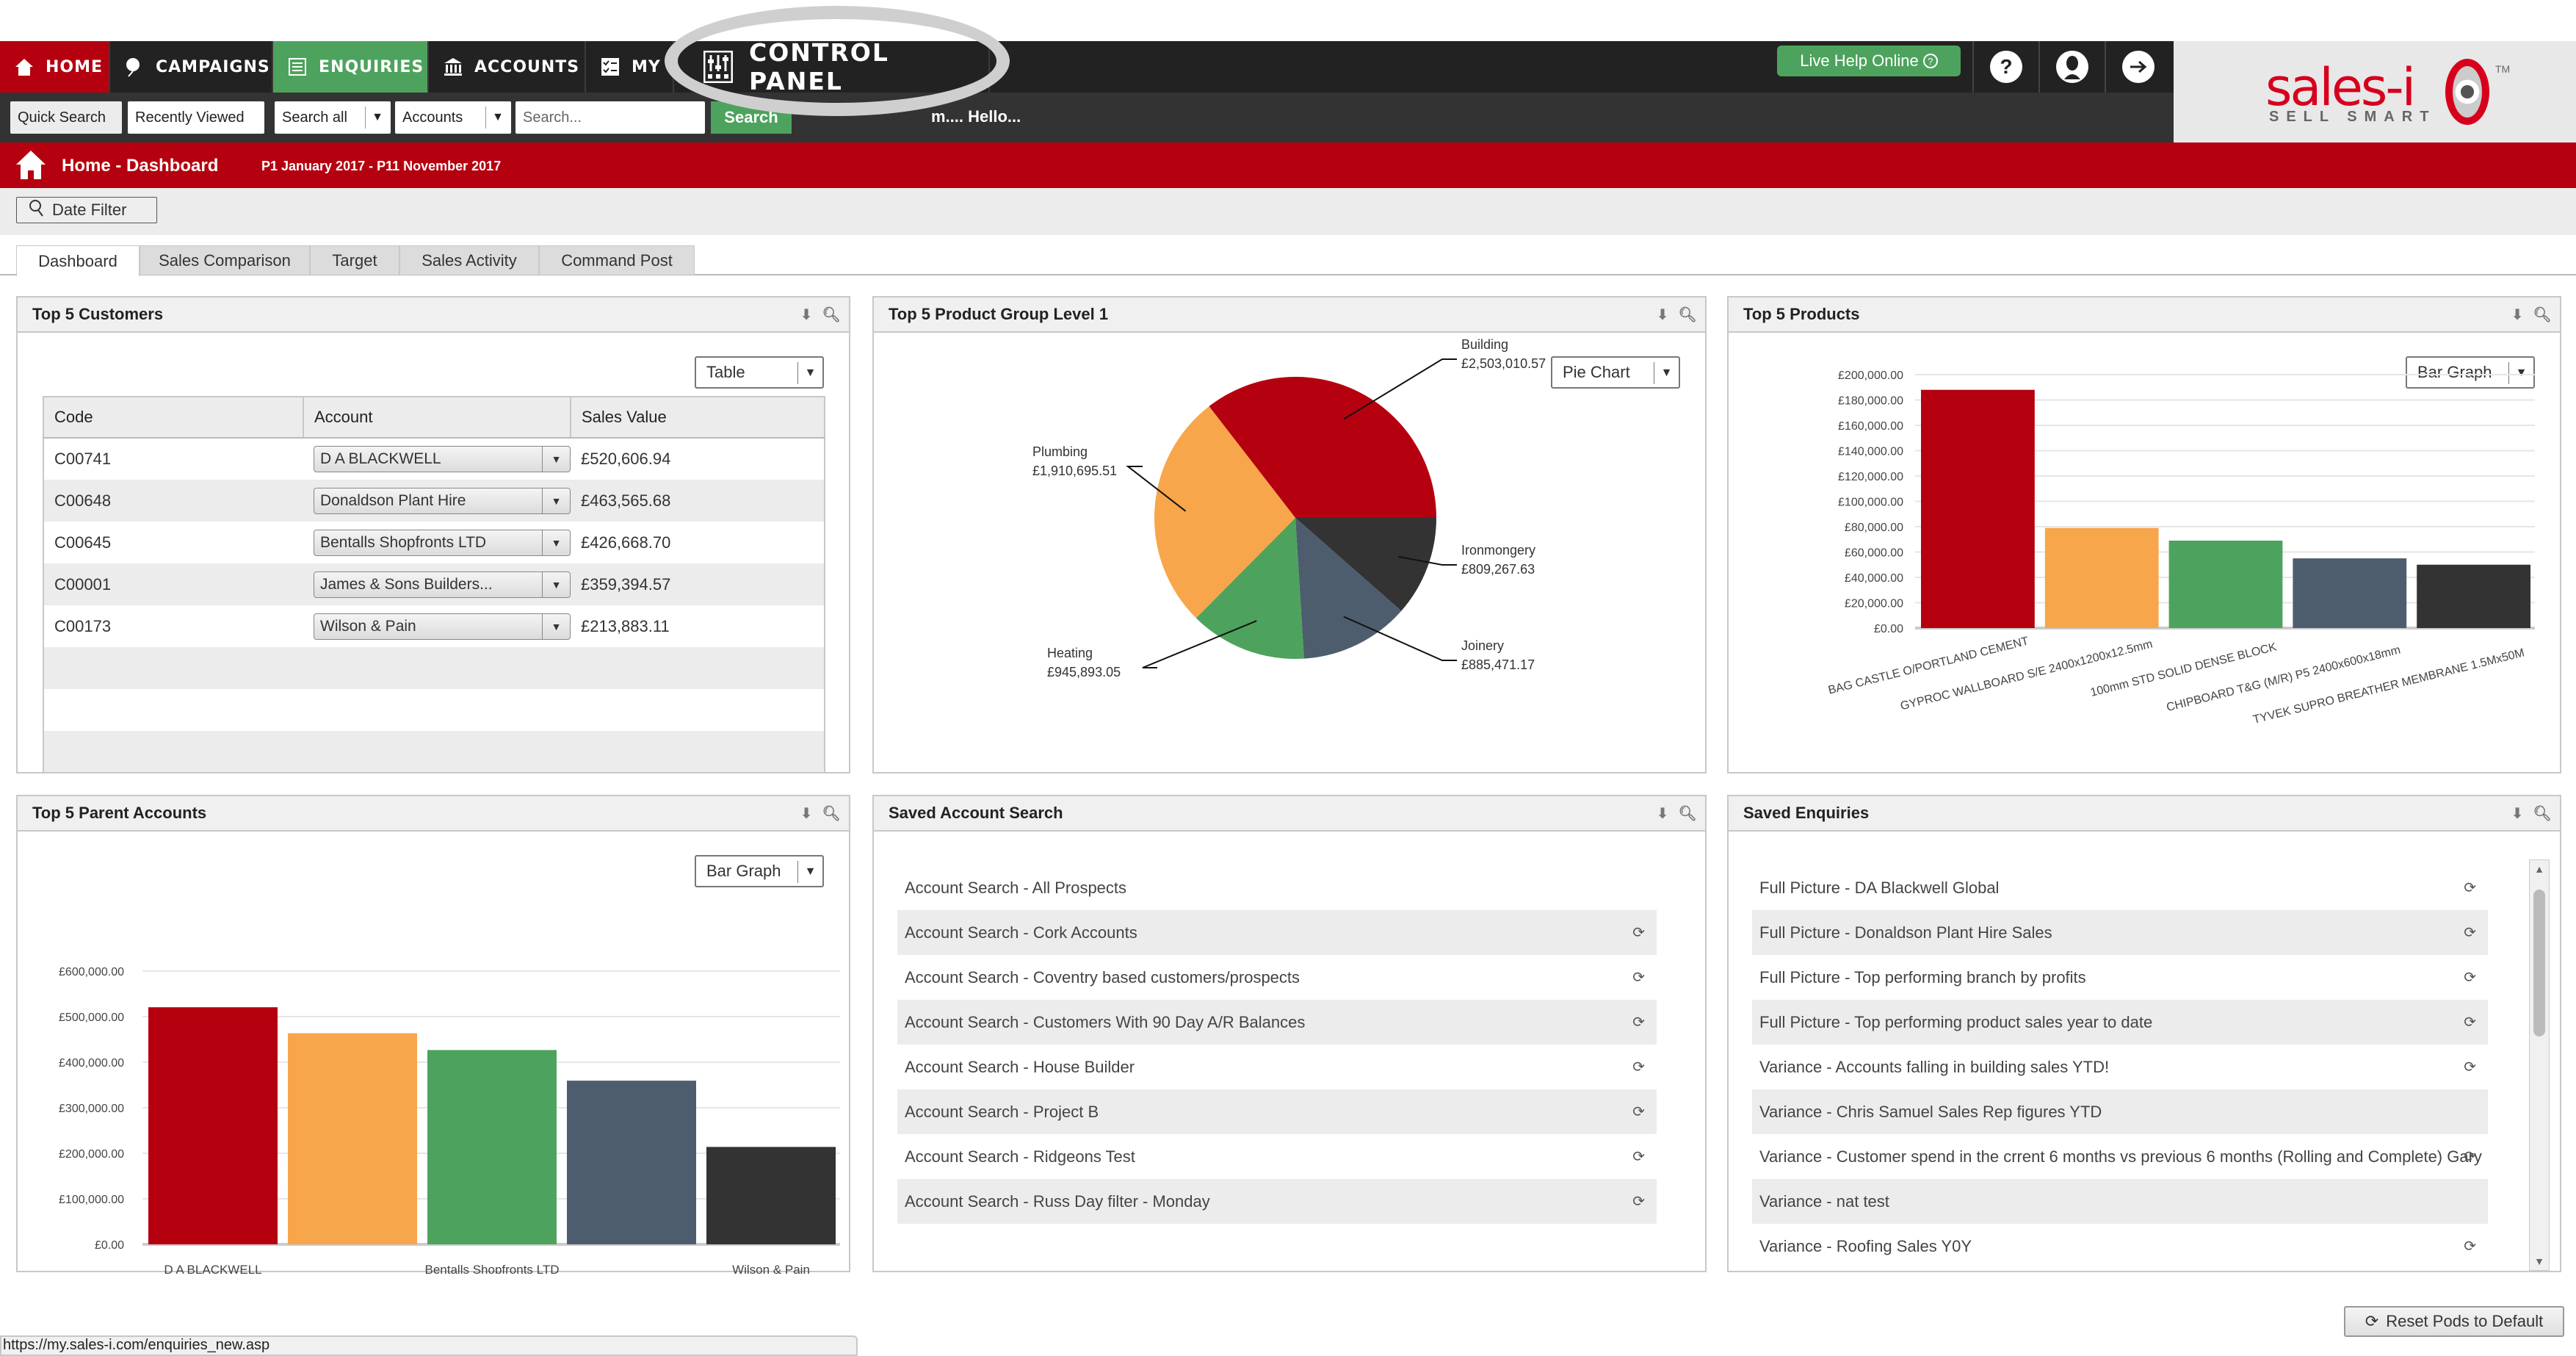 This screenshot has width=2576, height=1356. Describe the element at coordinates (1870, 452) in the screenshot. I see `y-tick-label: £140,000.00` at that location.